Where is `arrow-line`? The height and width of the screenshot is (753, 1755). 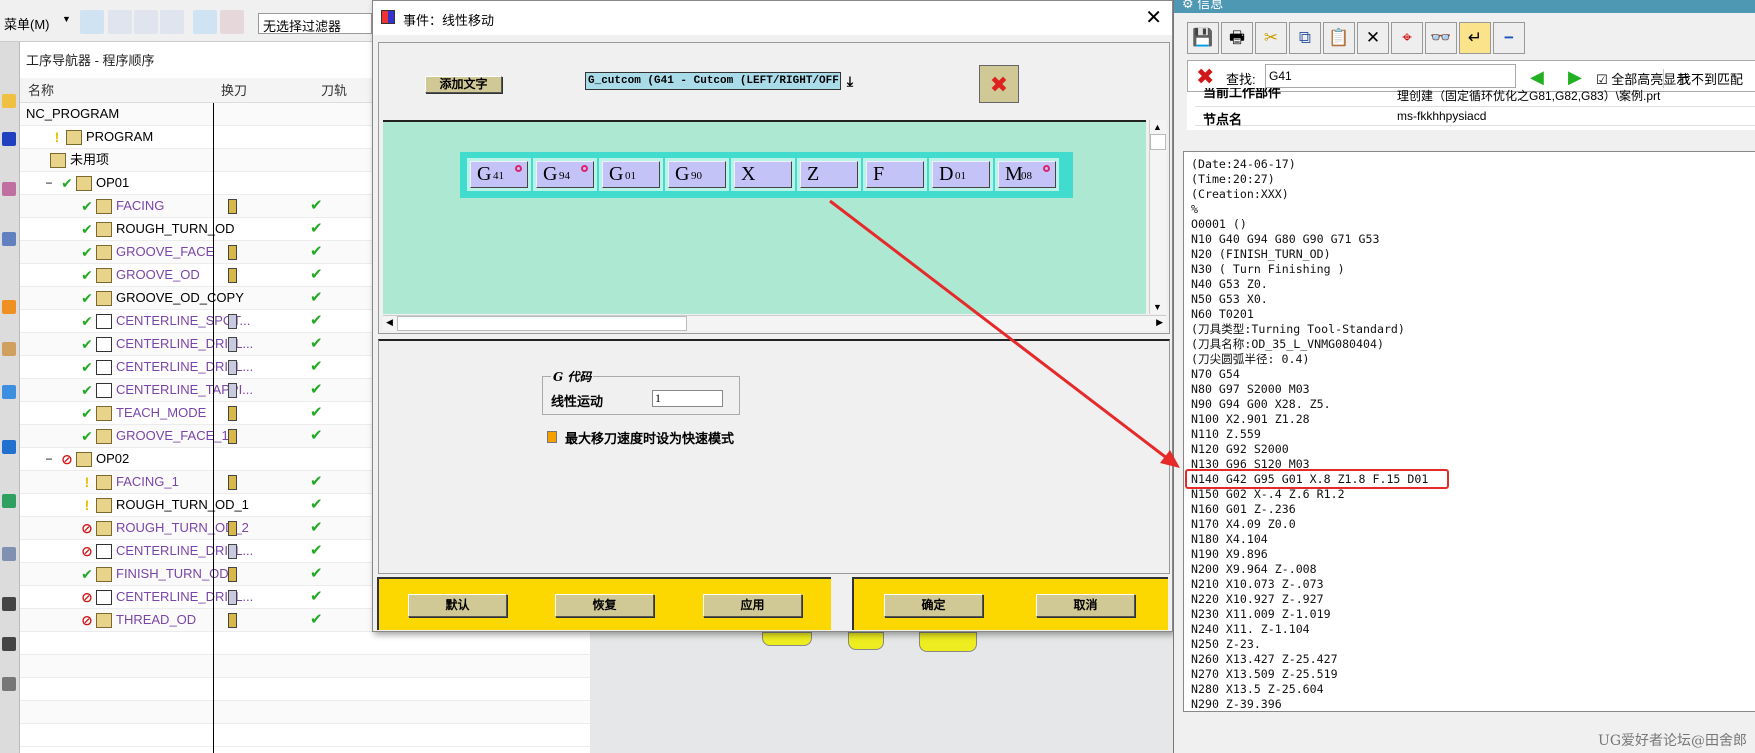
arrow-line is located at coordinates (1001, 331).